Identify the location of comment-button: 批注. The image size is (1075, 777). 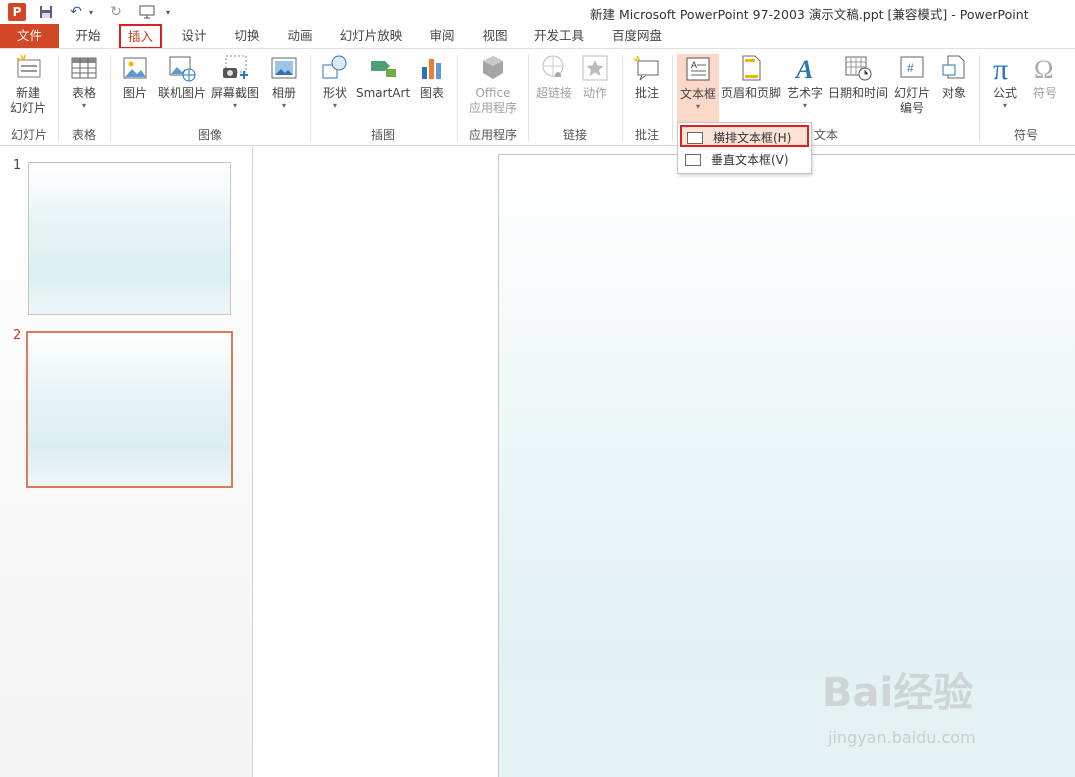
(647, 77).